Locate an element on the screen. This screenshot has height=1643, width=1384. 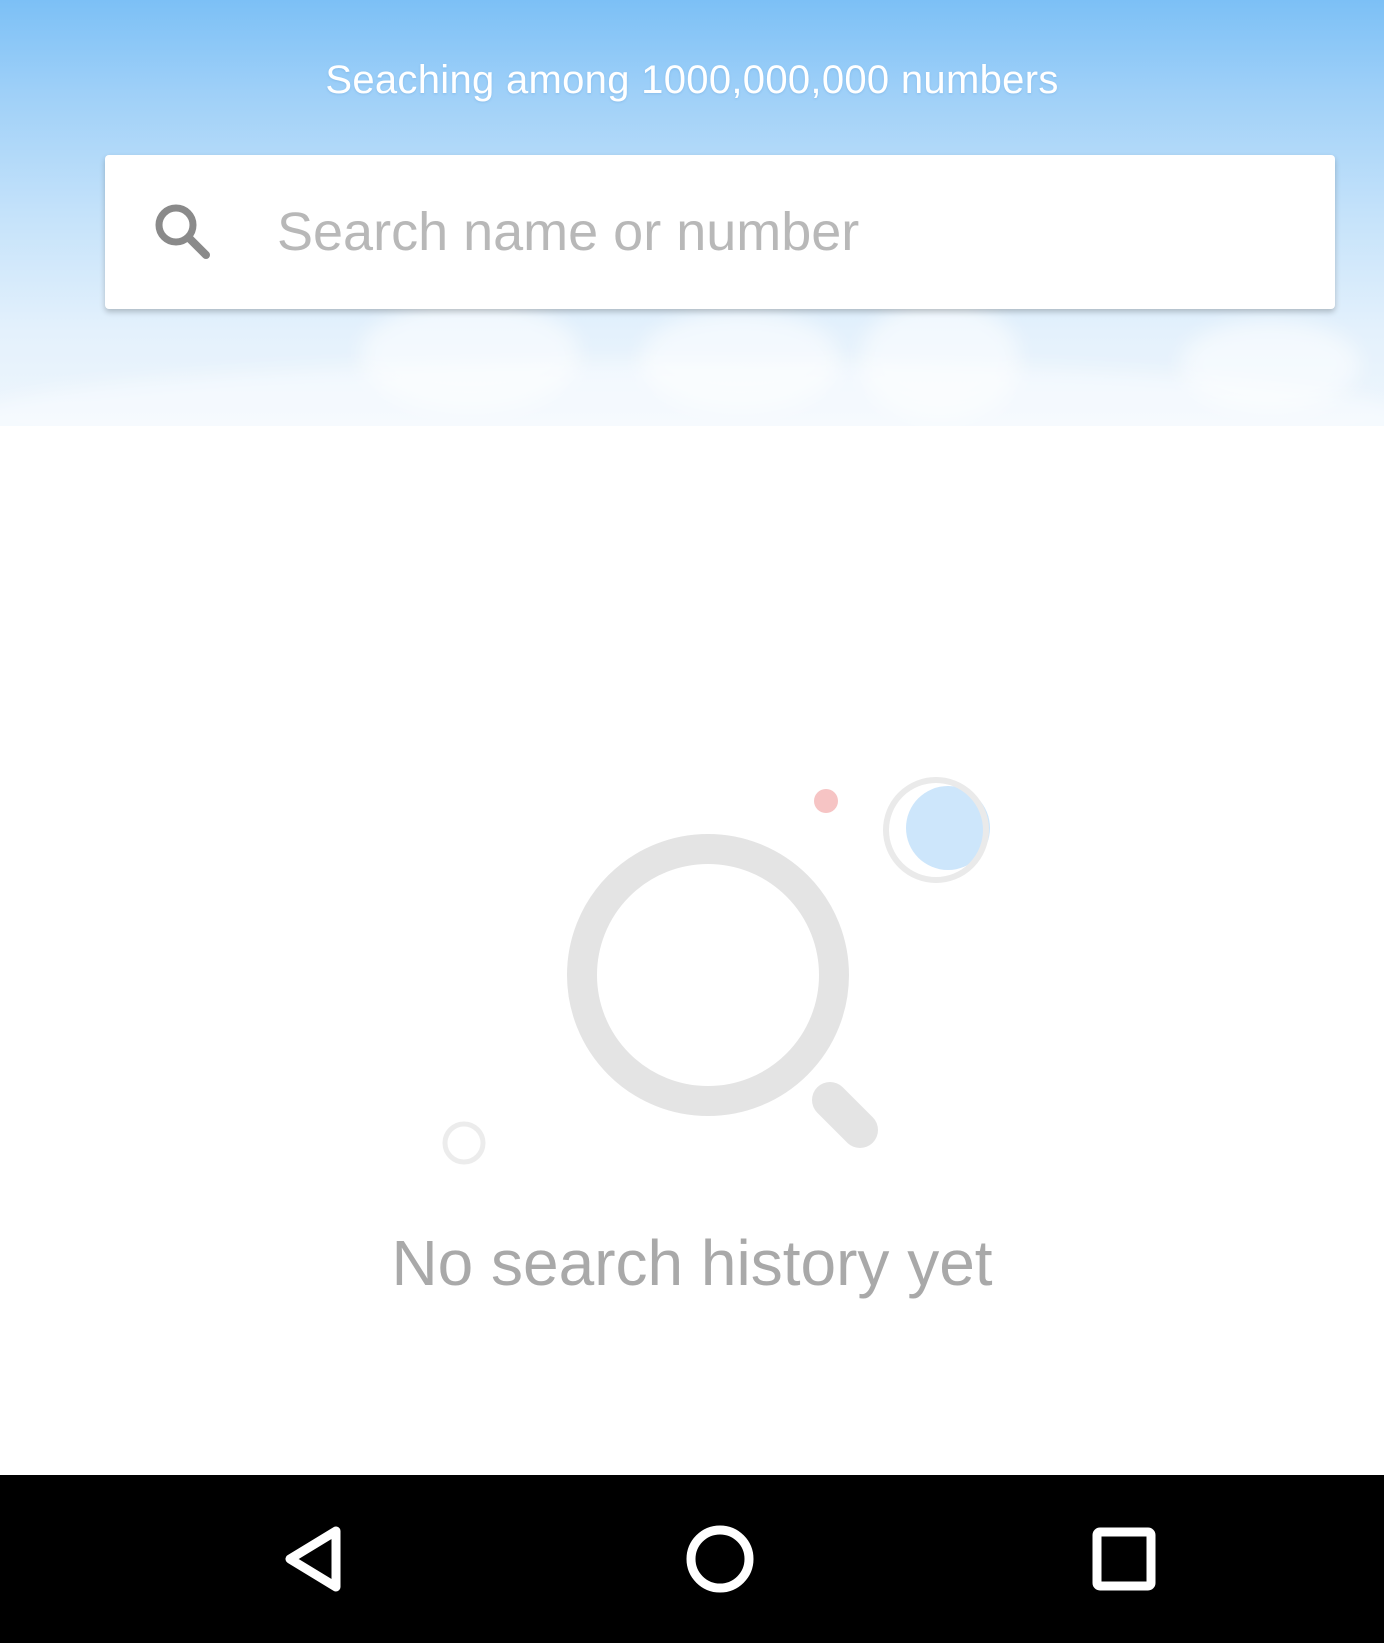
magnifier-lens is located at coordinates (708, 975).